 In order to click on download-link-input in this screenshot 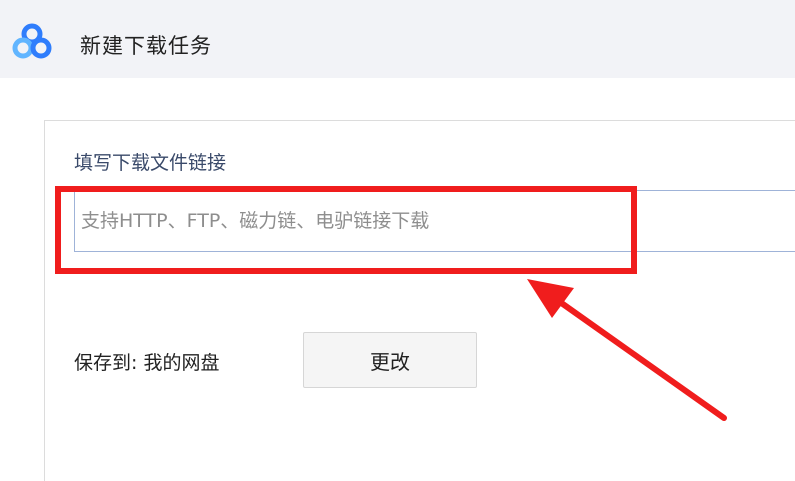, I will do `click(434, 221)`.